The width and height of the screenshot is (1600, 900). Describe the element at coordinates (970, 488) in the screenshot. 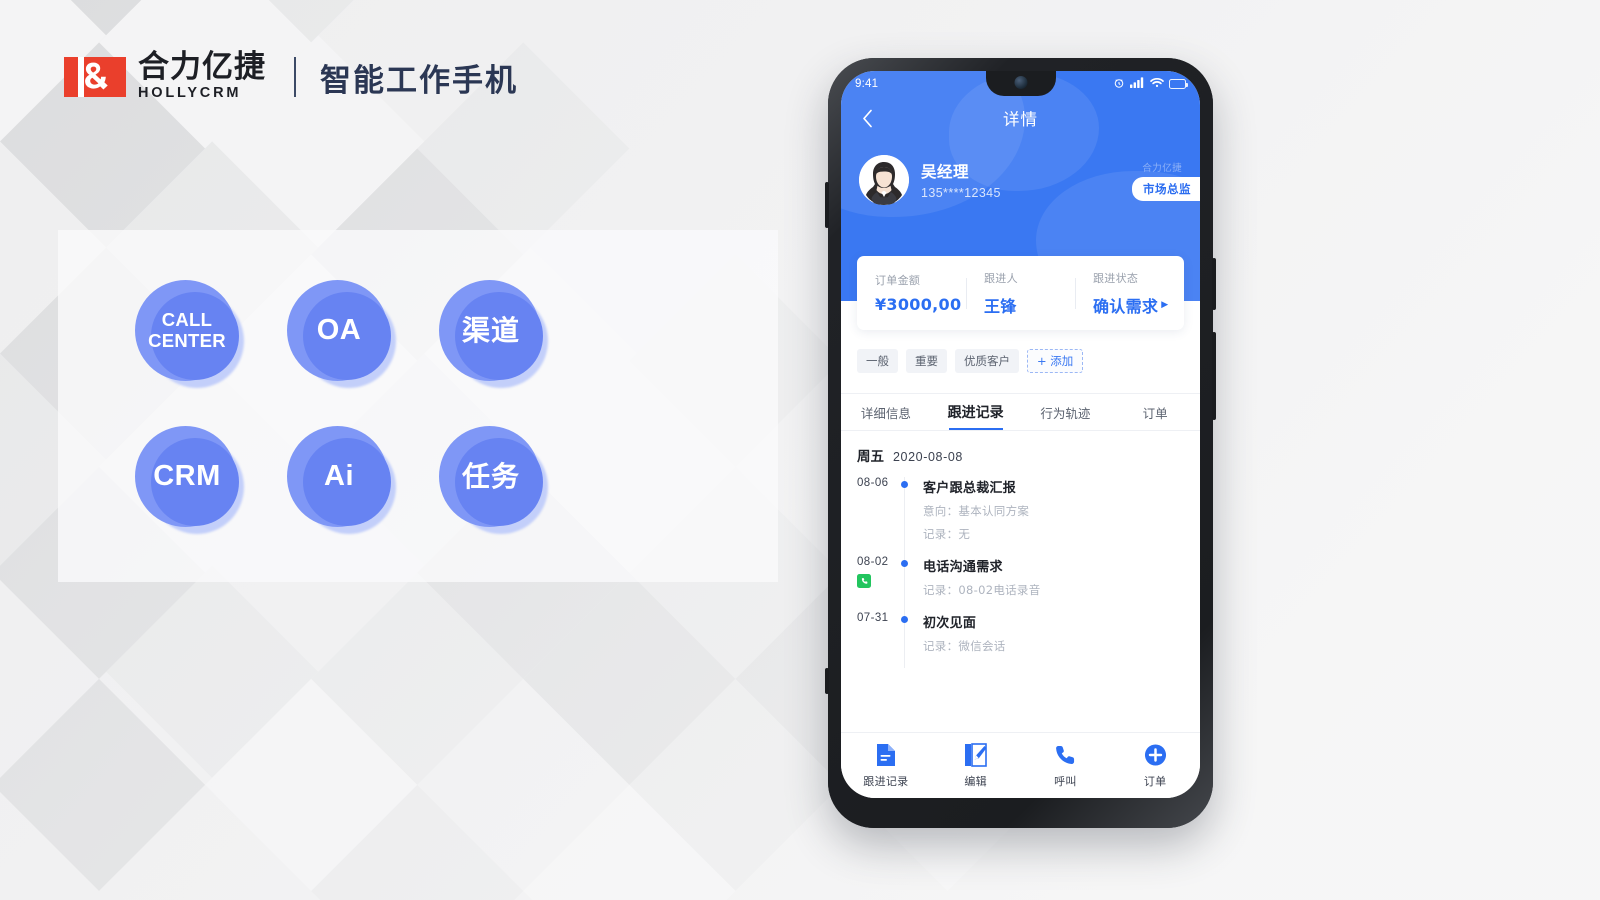

I see `timeline-entry-title: 客户跟总裁汇报` at that location.